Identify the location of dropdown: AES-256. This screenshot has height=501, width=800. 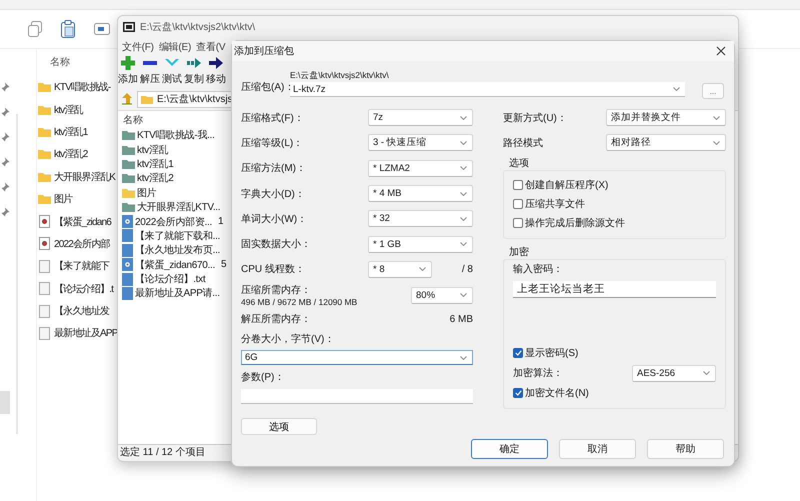
(674, 373).